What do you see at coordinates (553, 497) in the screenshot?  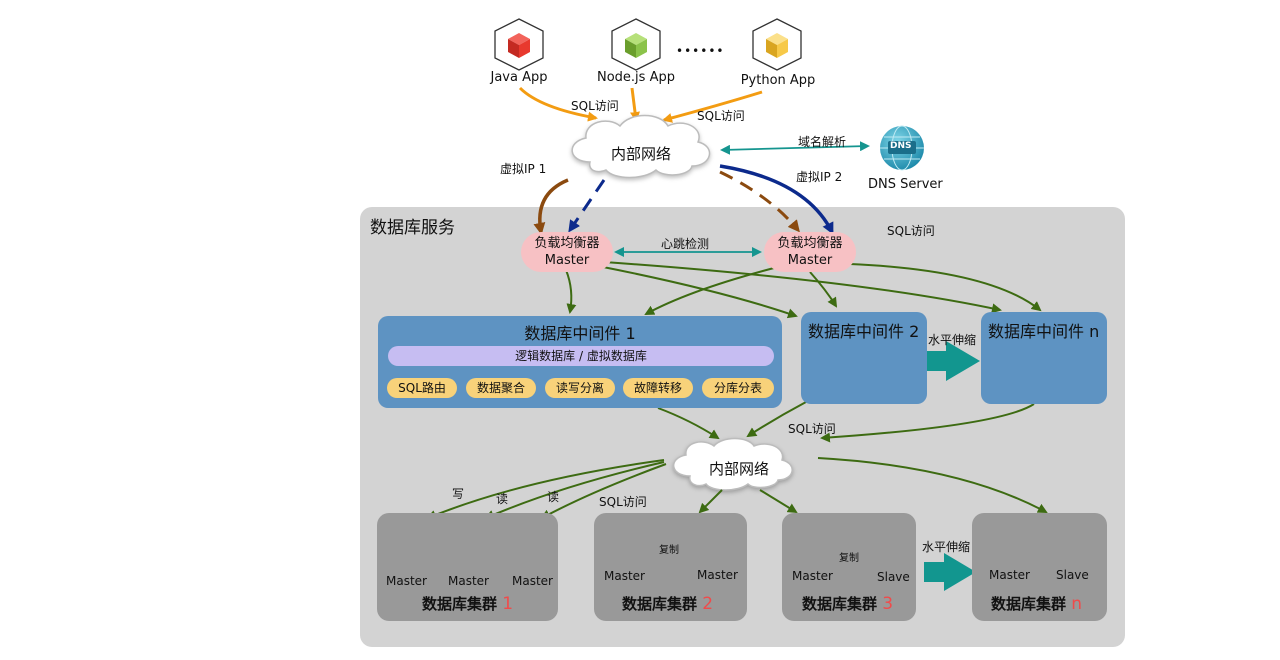 I see `read-label-2: 读` at bounding box center [553, 497].